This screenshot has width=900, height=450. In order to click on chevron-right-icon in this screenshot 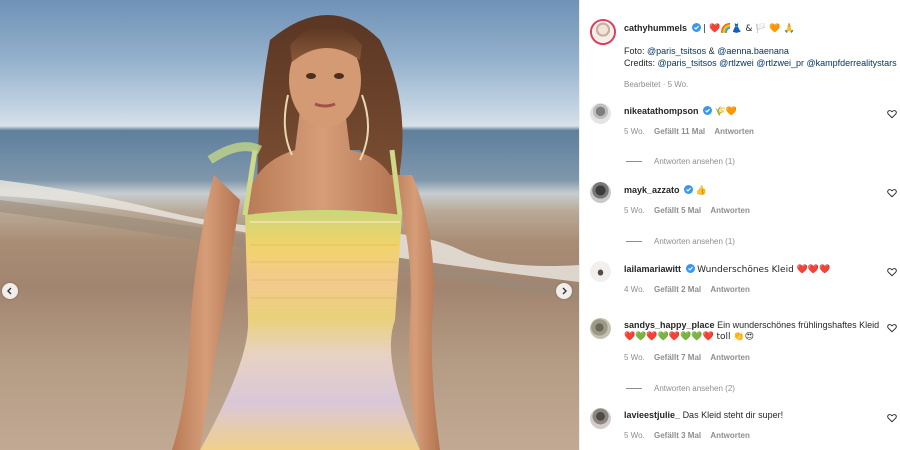, I will do `click(564, 291)`.